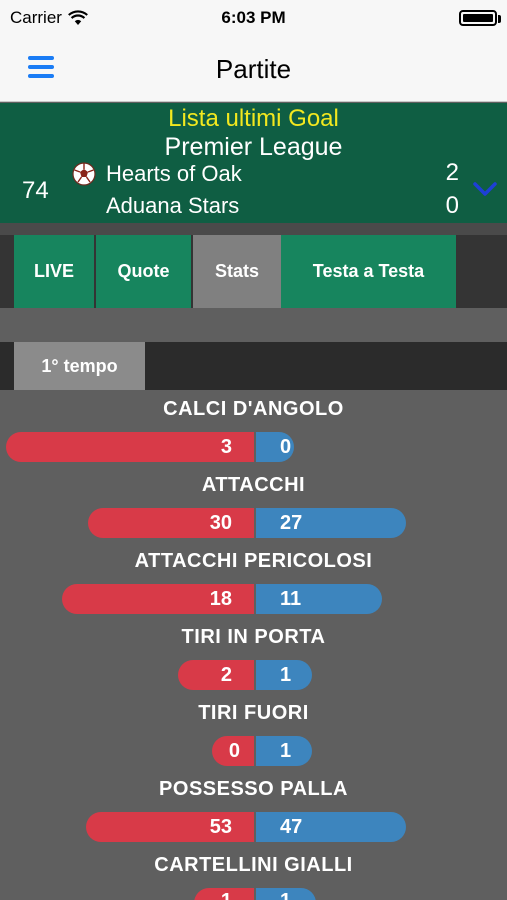  I want to click on clock-time: 6:03 PM, so click(253, 17).